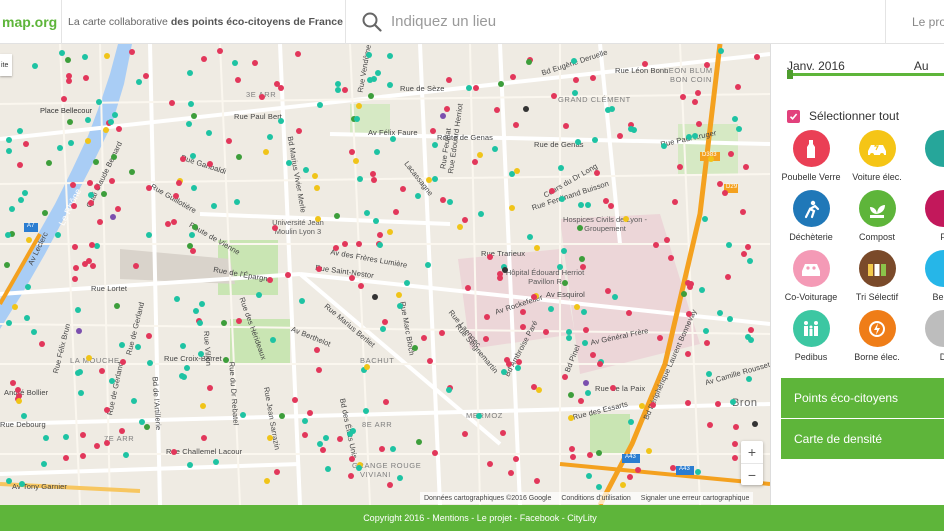  What do you see at coordinates (695, 498) in the screenshot?
I see `attribution-report-link: Signaler une erreur cartographique` at bounding box center [695, 498].